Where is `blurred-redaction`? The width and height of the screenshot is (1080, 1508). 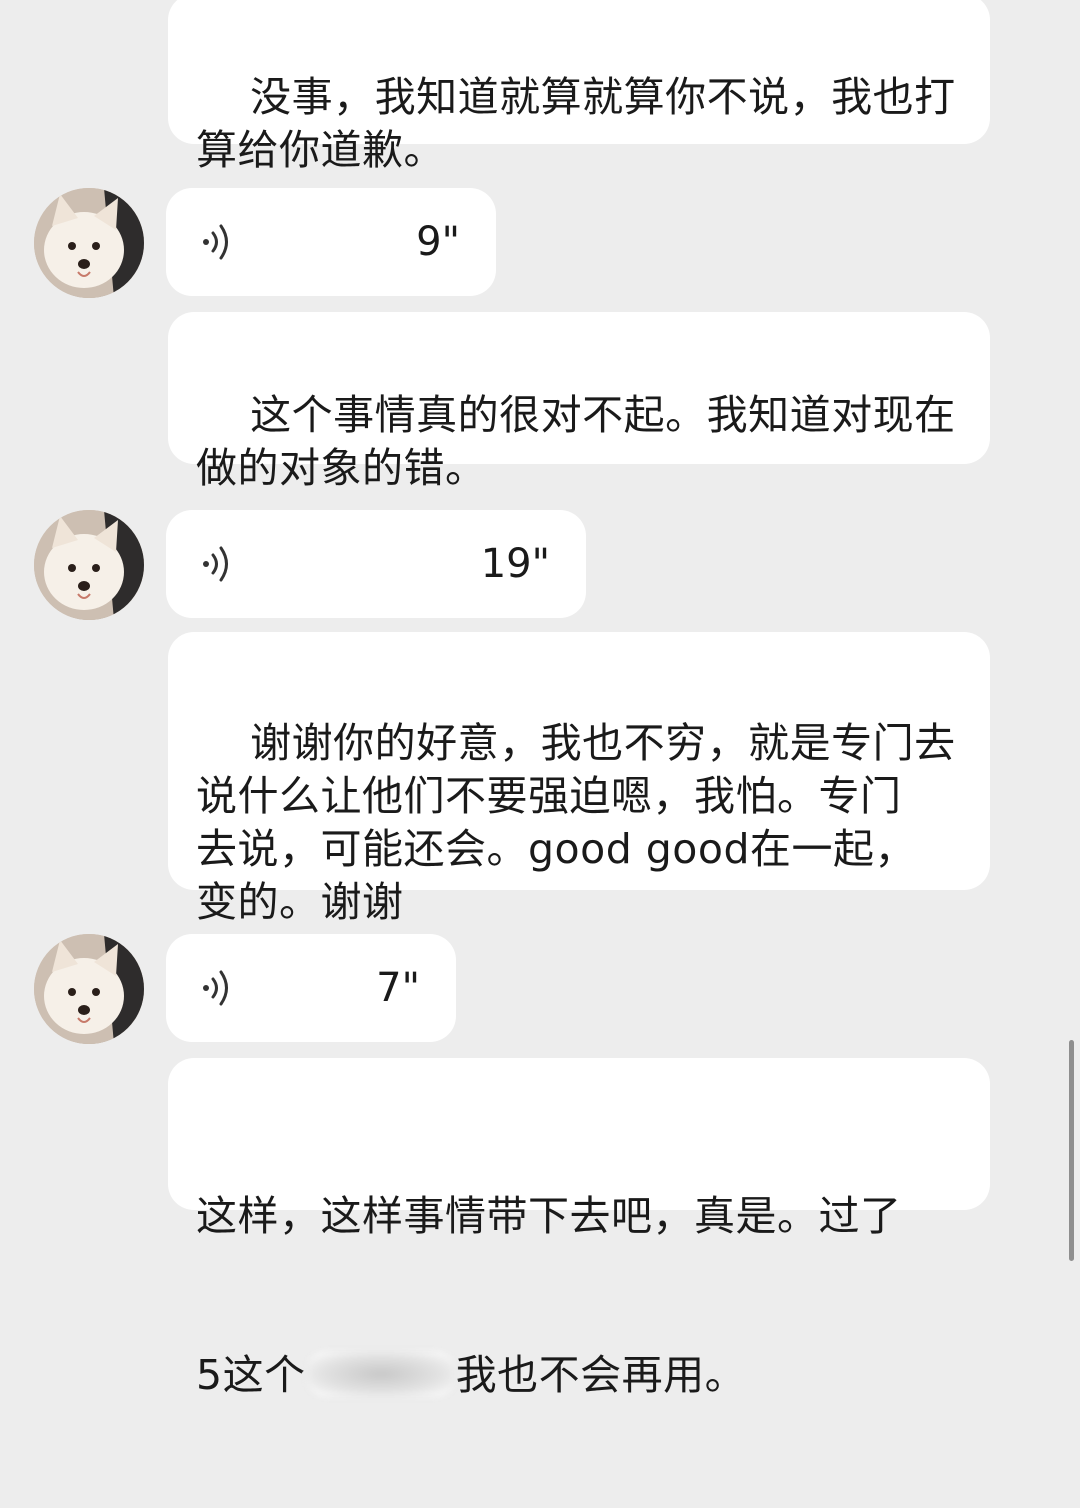 blurred-redaction is located at coordinates (380, 1374).